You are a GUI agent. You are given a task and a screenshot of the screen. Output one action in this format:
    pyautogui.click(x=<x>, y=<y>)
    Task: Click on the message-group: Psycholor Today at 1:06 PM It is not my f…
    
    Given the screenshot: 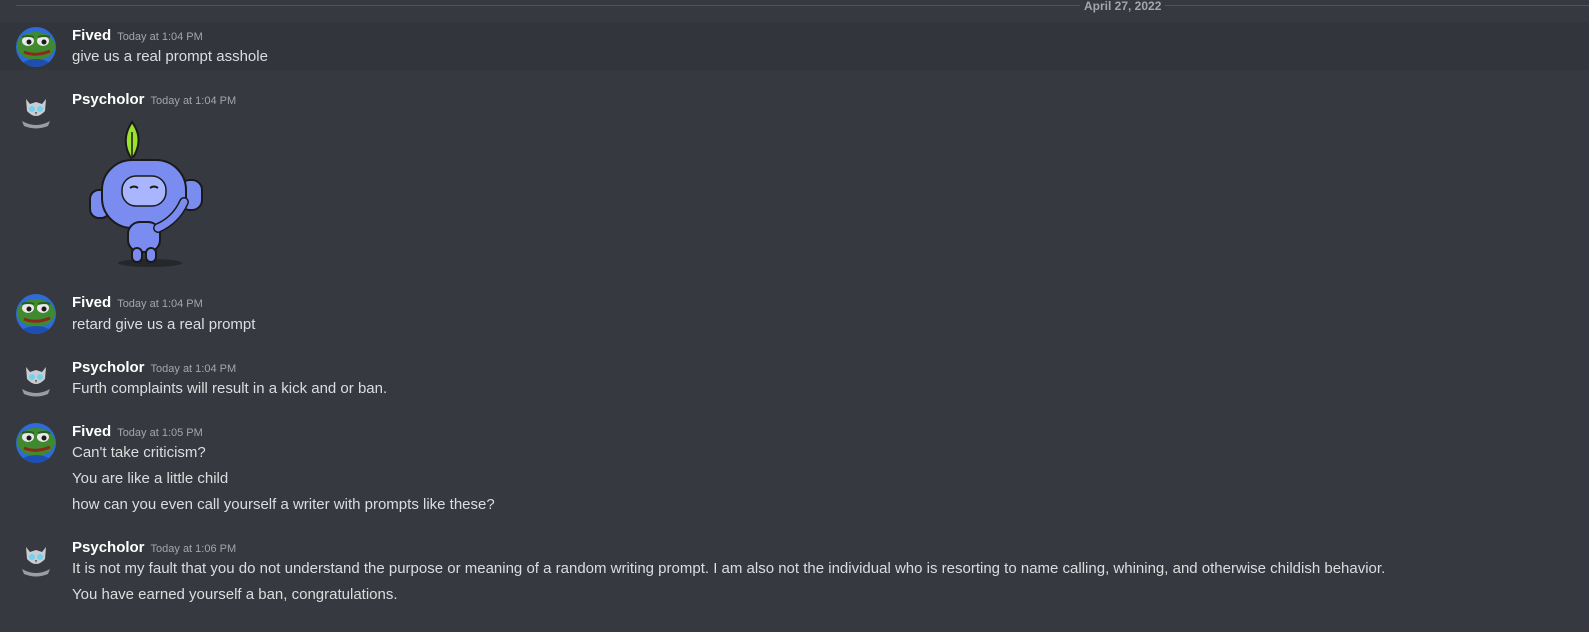 What is the action you would take?
    pyautogui.click(x=794, y=573)
    